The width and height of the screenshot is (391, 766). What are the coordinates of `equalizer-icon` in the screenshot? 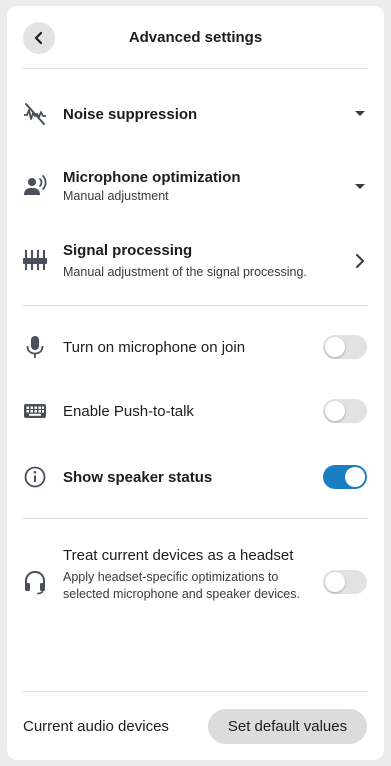 It's located at (35, 260).